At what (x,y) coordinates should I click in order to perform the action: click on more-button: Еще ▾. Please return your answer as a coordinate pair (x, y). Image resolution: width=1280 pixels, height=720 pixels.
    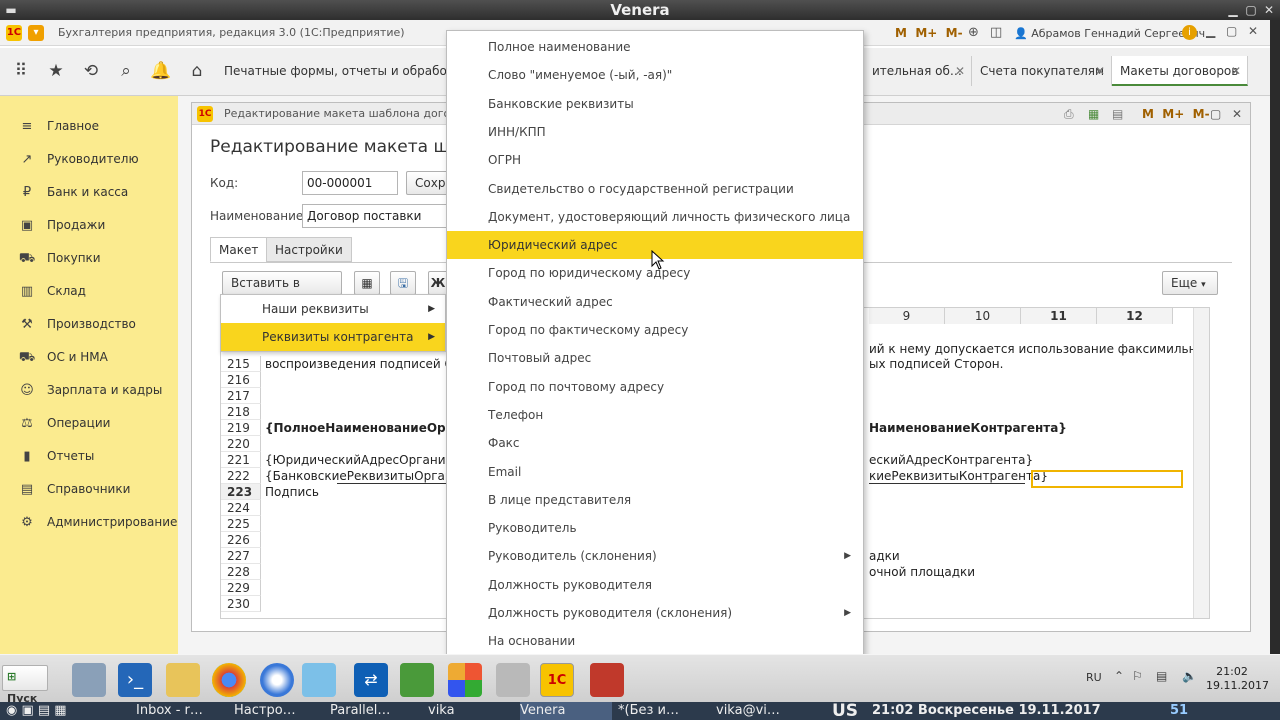
    Looking at the image, I should click on (1190, 283).